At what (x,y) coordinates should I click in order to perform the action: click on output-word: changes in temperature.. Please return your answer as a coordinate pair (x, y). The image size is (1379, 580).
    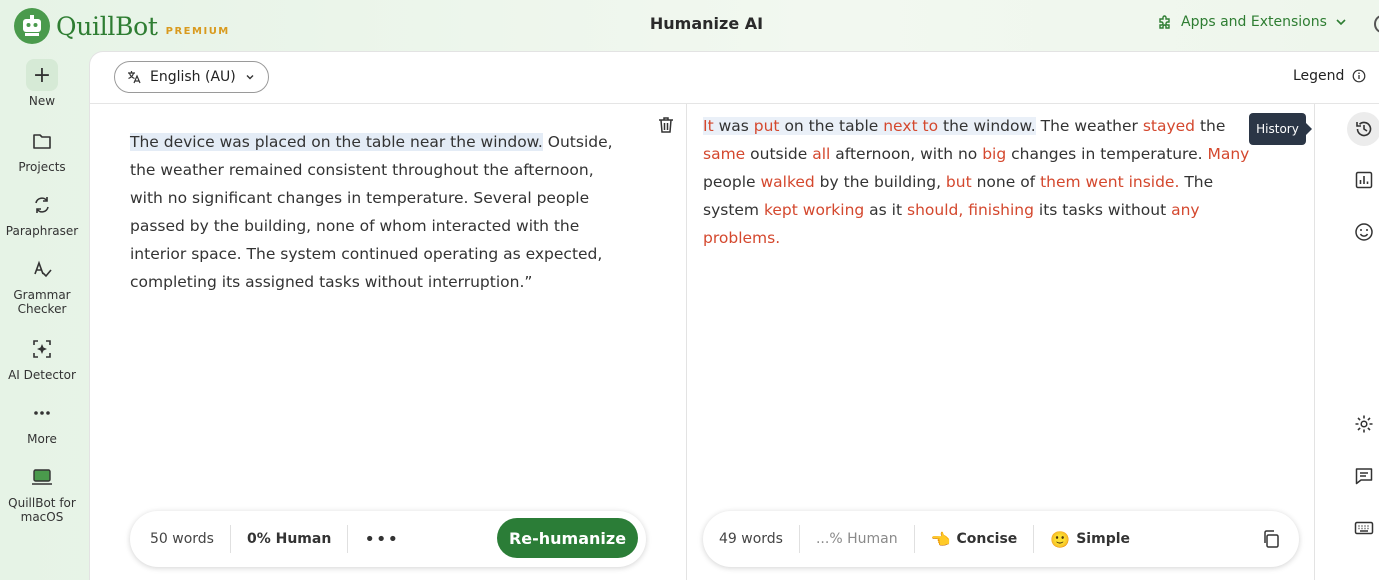
    Looking at the image, I should click on (1107, 154).